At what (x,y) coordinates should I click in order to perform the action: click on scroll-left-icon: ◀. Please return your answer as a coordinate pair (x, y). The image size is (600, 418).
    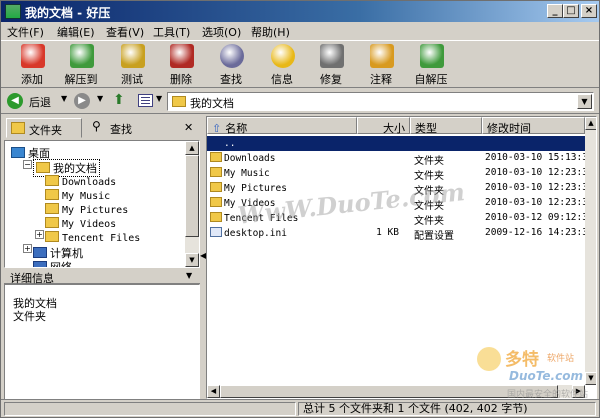
    Looking at the image, I should click on (213, 391).